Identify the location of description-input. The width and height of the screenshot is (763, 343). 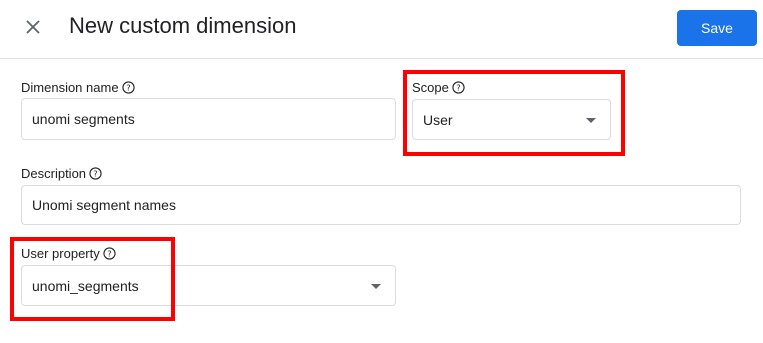
(386, 205).